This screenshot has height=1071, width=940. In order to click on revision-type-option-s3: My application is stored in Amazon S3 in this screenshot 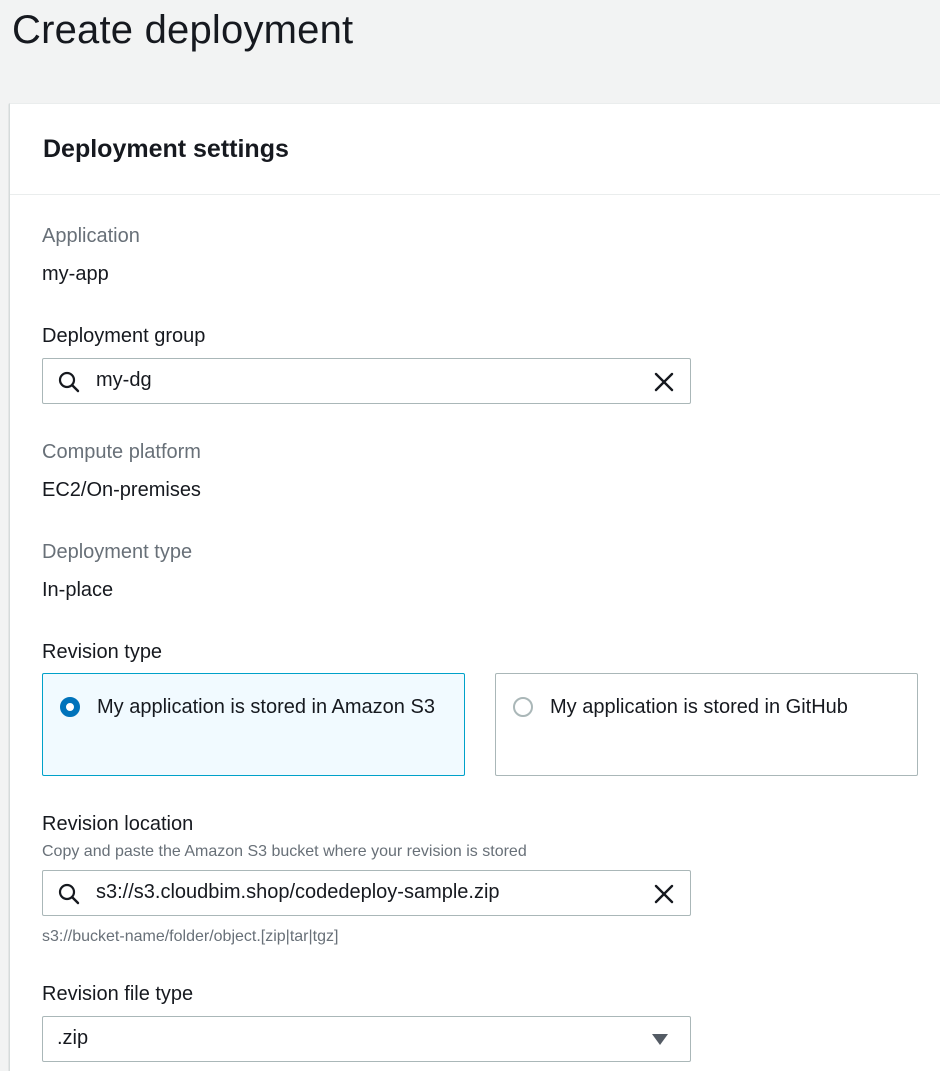, I will do `click(253, 724)`.